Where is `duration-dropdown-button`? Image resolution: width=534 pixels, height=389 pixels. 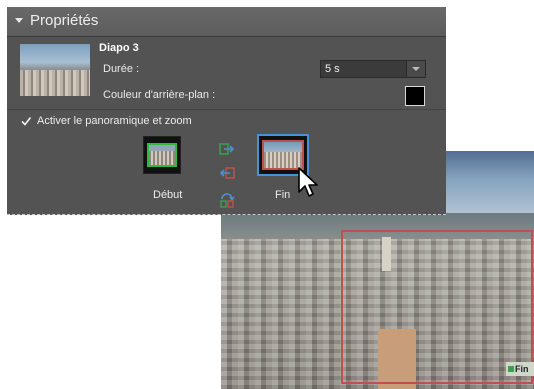
duration-dropdown-button is located at coordinates (415, 69).